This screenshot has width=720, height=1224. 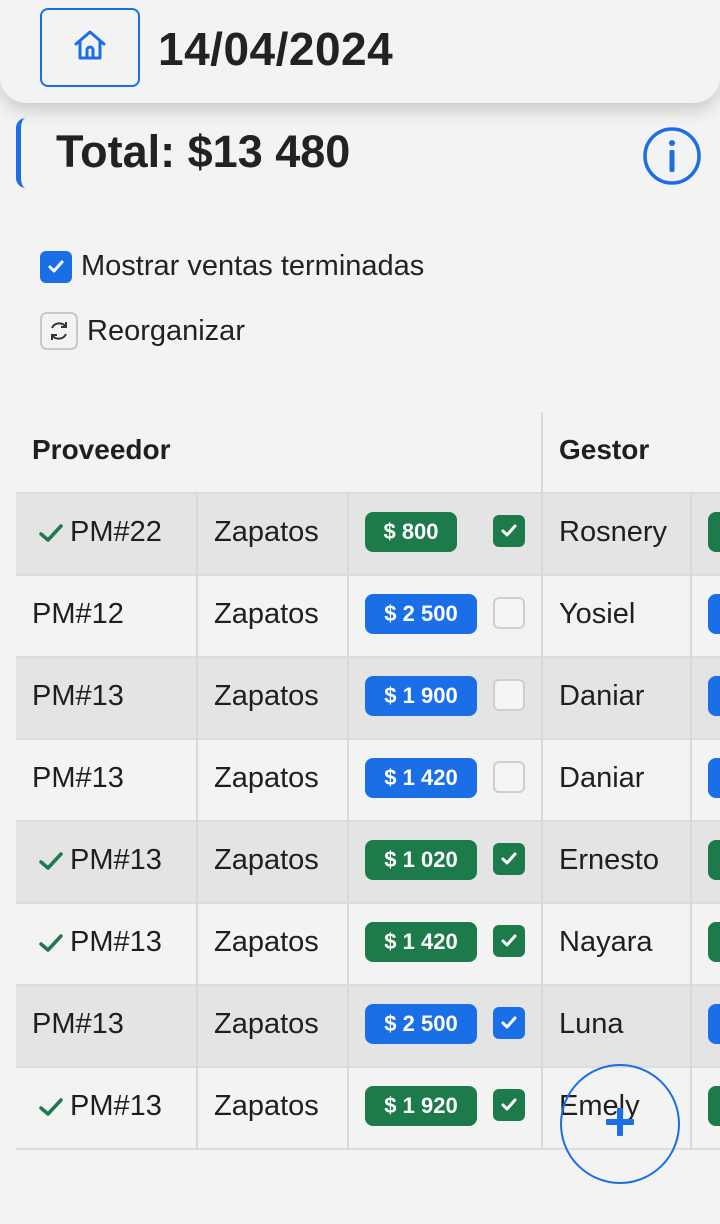 I want to click on info-button, so click(x=672, y=156).